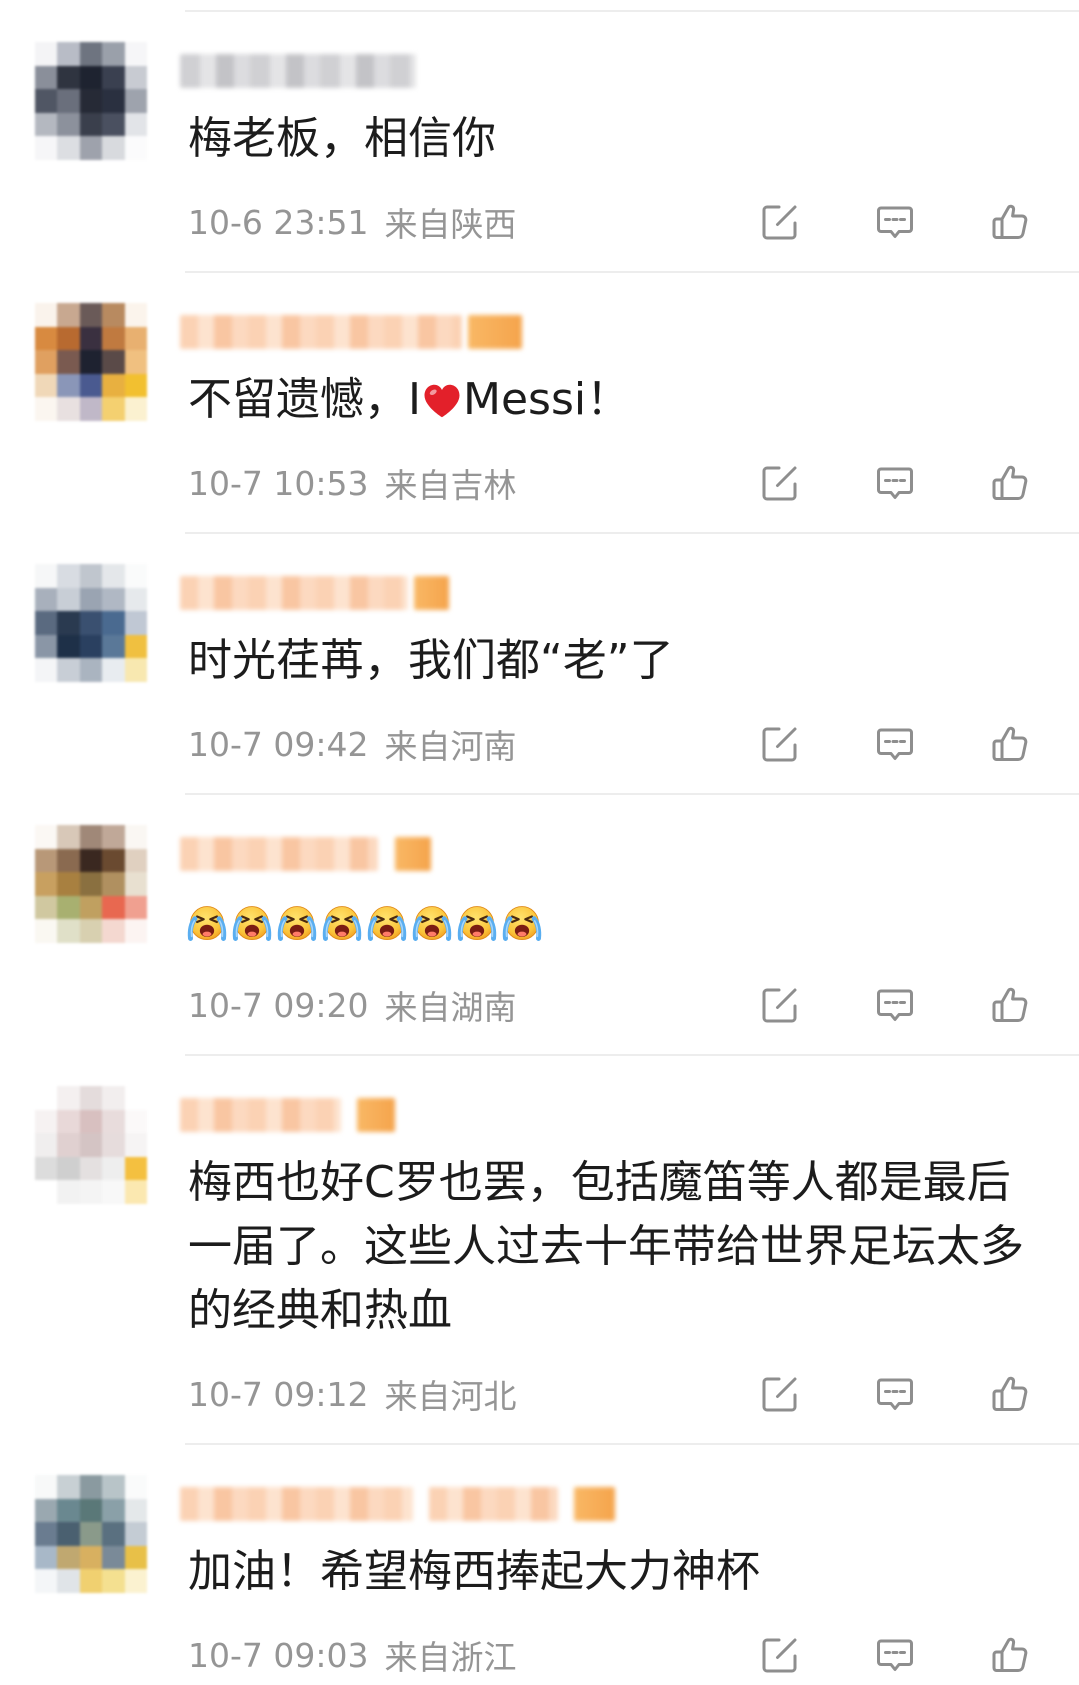 The image size is (1079, 1685). Describe the element at coordinates (450, 224) in the screenshot. I see `comment-location: 来自陕西` at that location.